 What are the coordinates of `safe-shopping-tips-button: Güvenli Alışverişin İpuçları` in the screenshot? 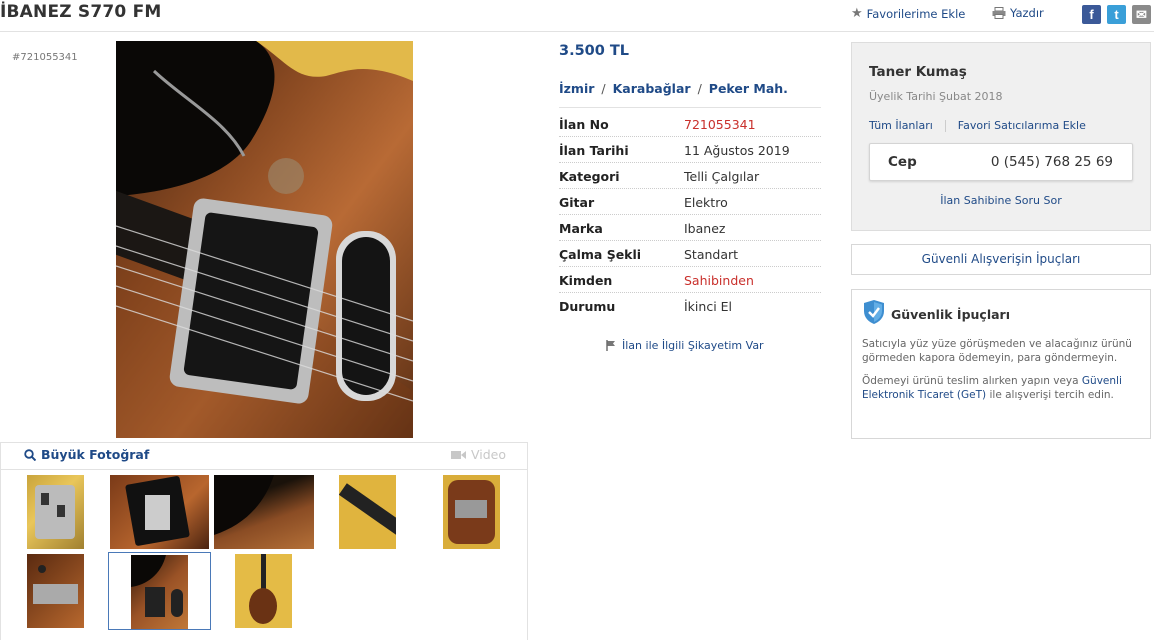 It's located at (1001, 259).